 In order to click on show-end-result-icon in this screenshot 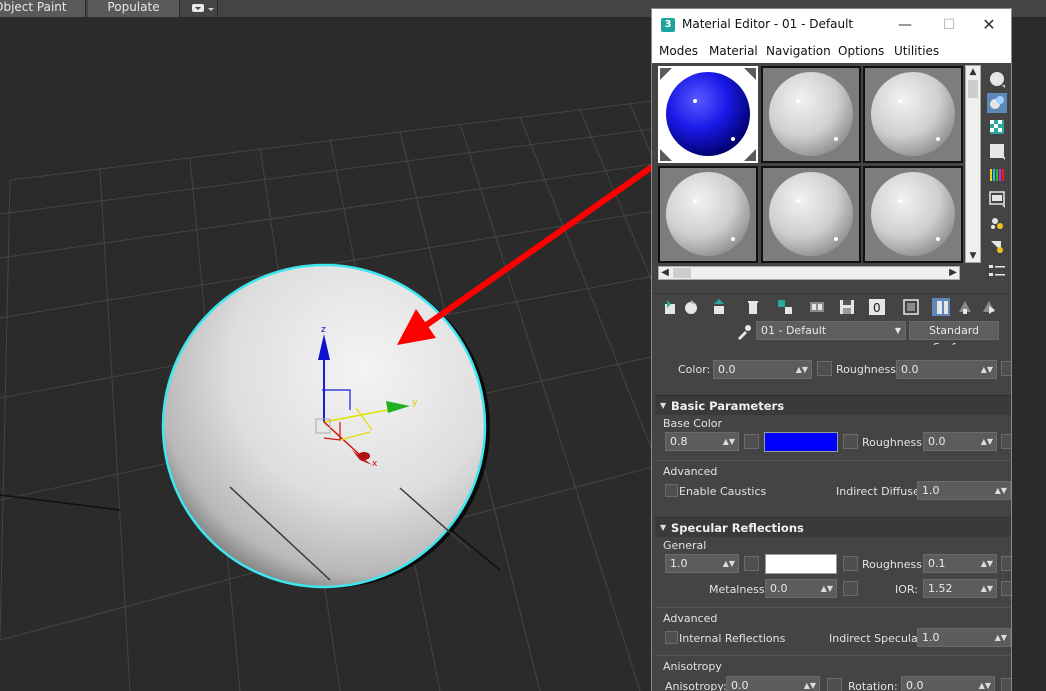, I will do `click(941, 307)`.